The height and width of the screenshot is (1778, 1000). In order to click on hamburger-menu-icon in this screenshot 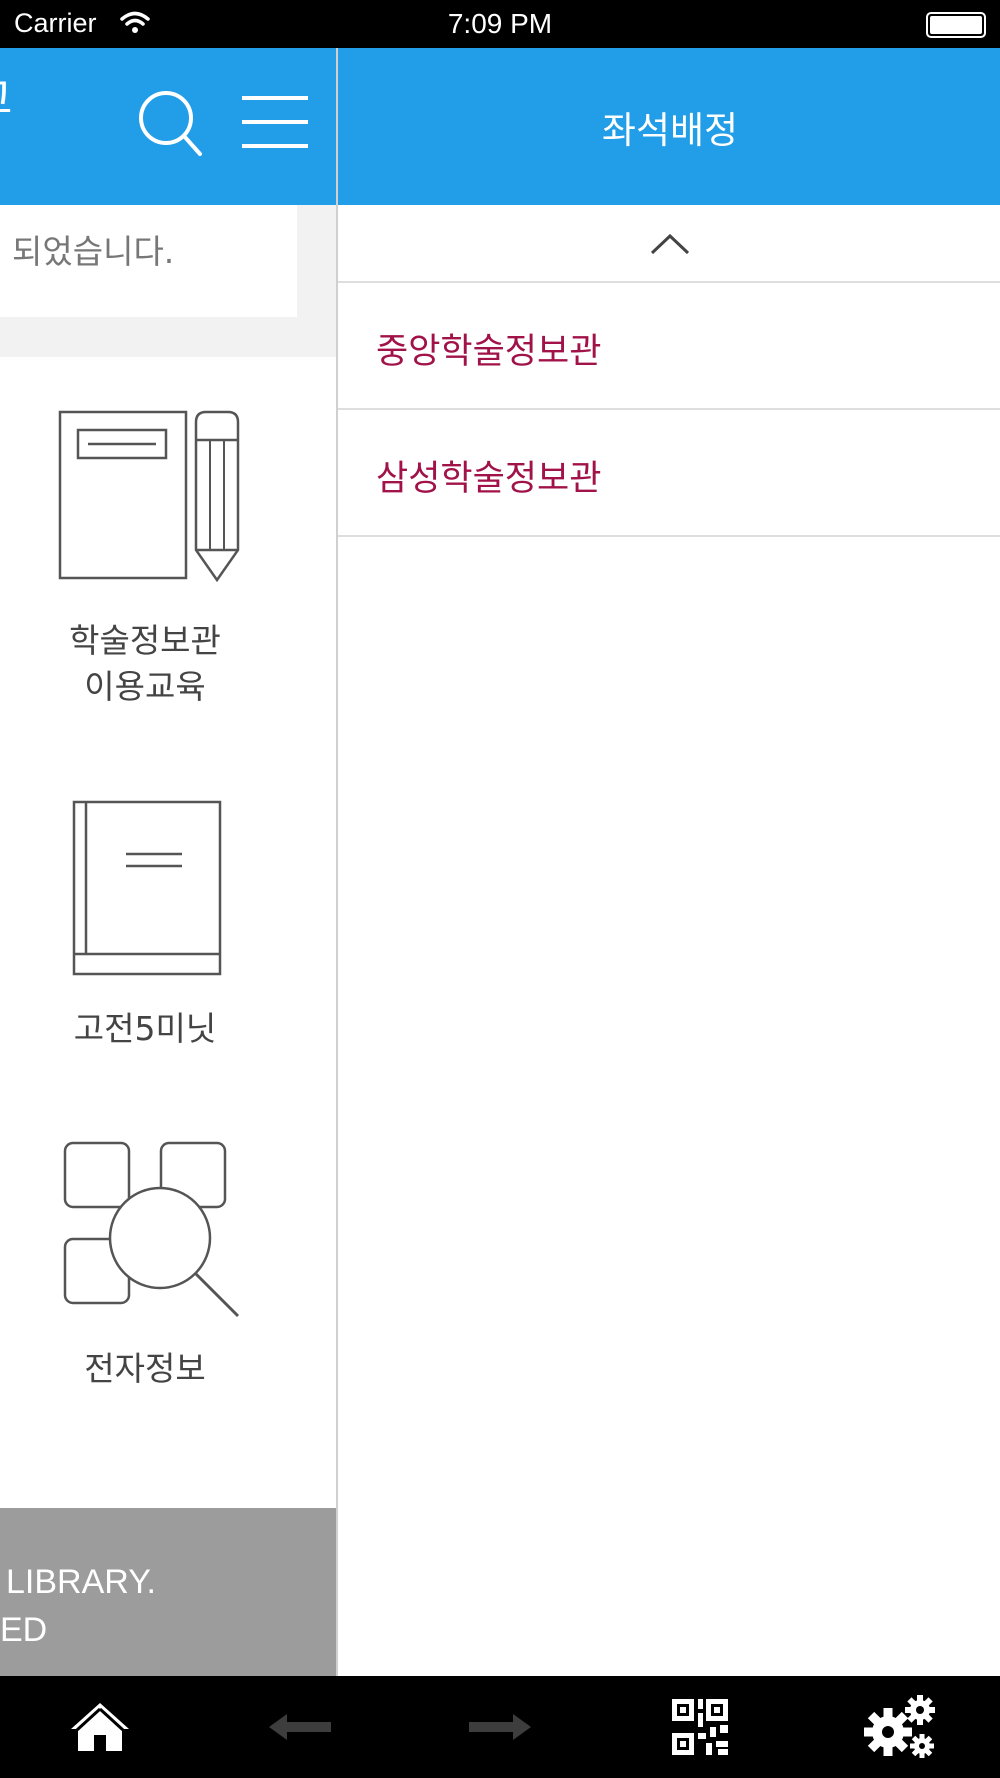, I will do `click(275, 124)`.